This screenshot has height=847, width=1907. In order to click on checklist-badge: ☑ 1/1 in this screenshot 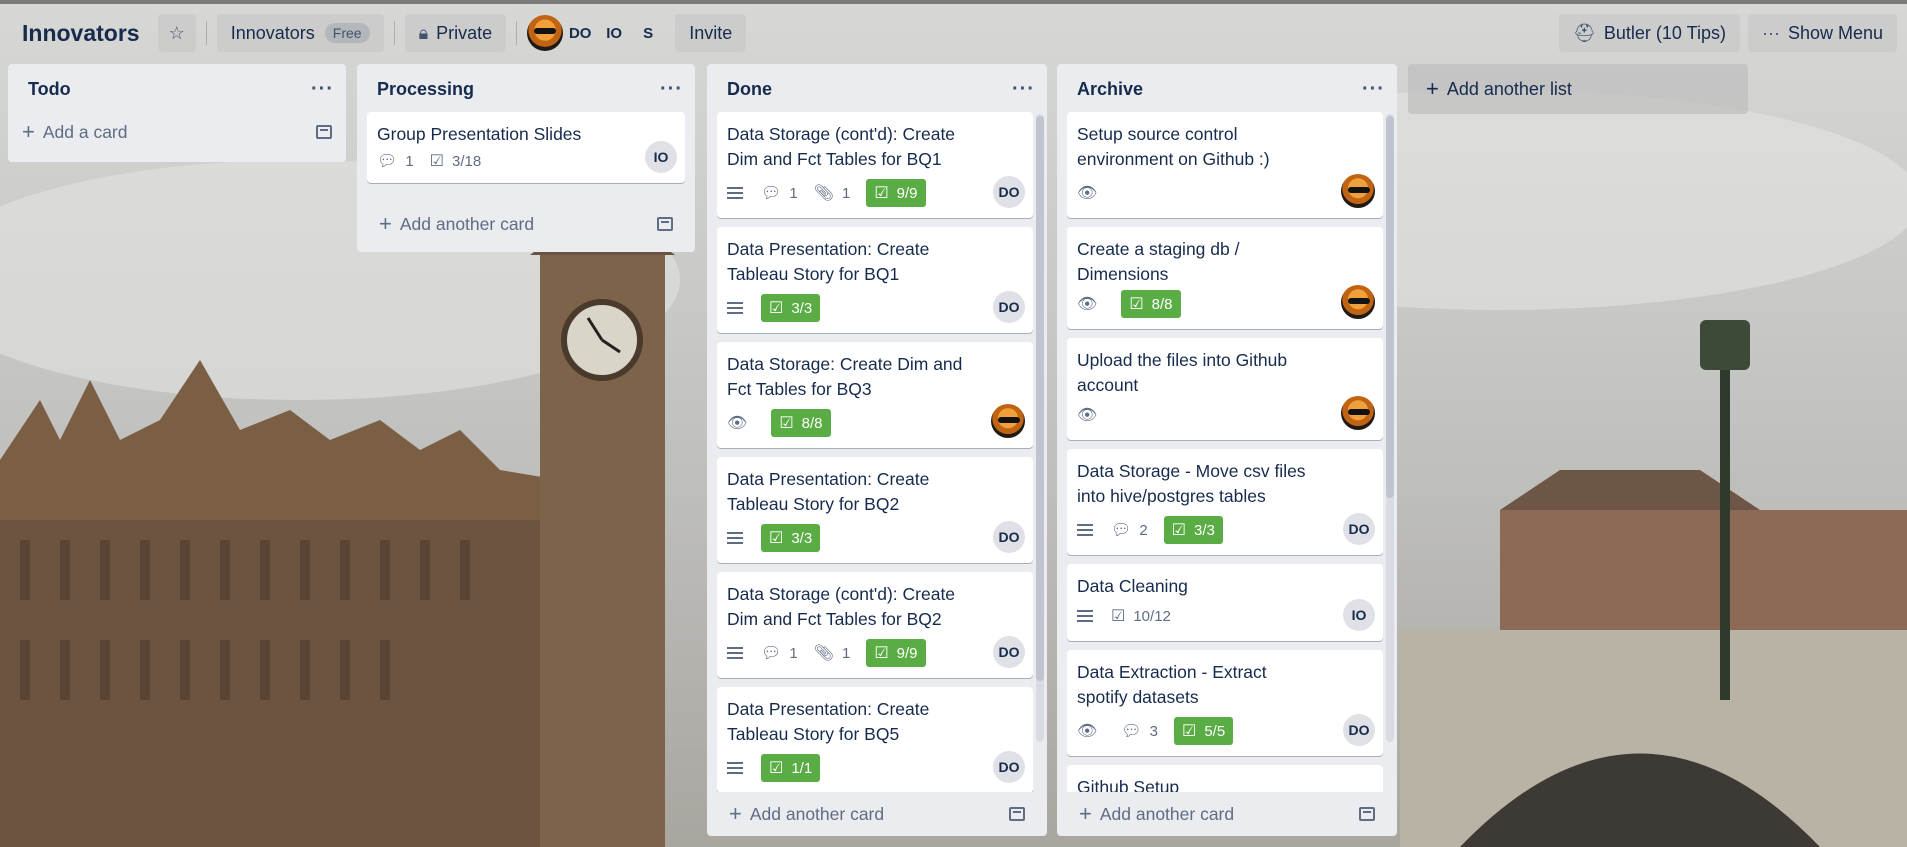, I will do `click(791, 768)`.